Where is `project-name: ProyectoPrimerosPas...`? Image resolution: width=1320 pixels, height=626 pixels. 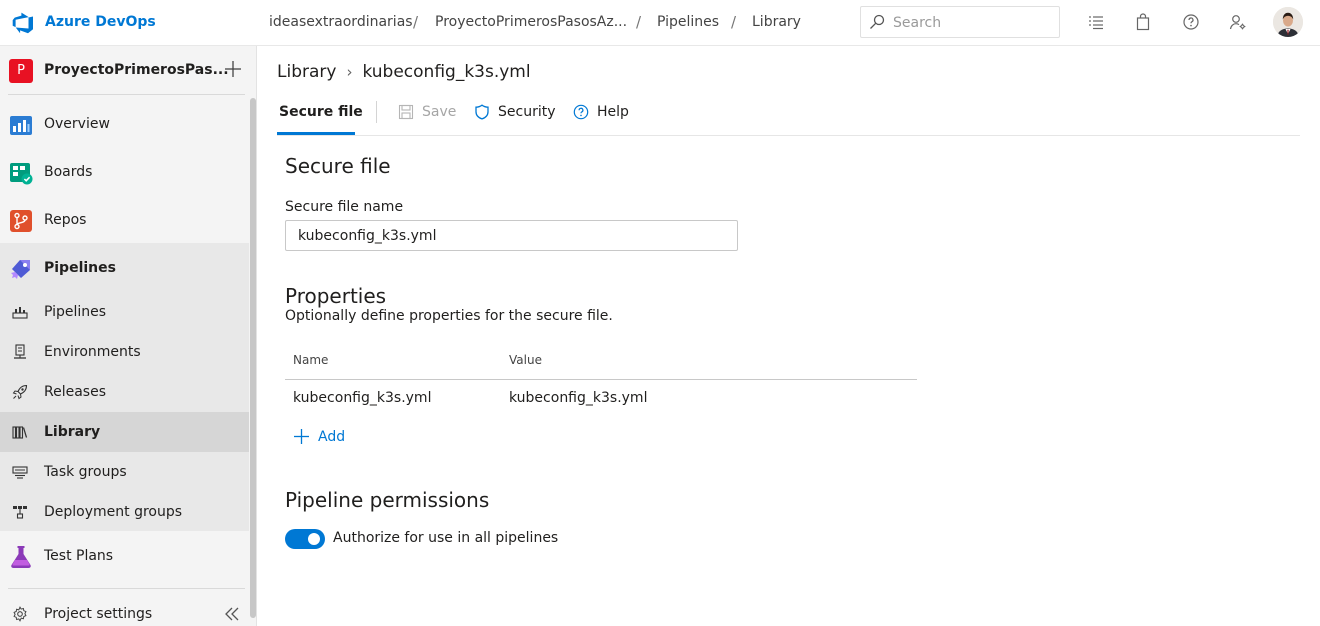
project-name: ProyectoPrimerosPas... is located at coordinates (136, 70).